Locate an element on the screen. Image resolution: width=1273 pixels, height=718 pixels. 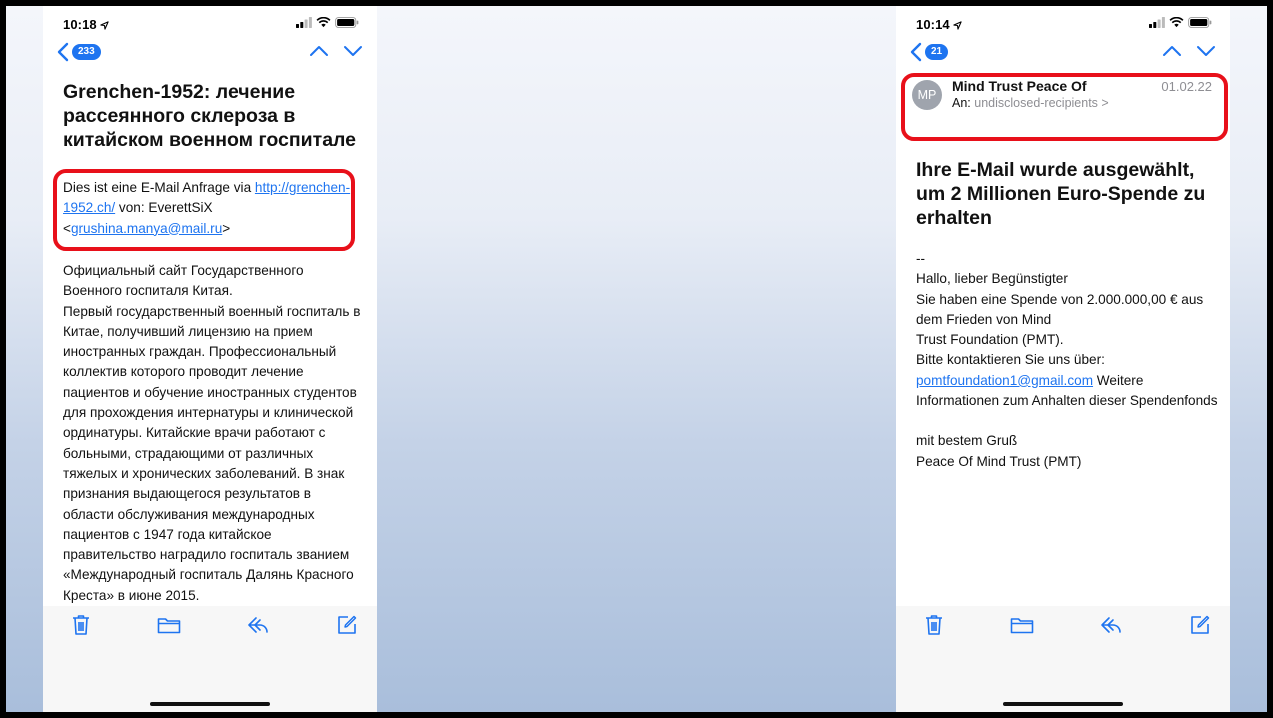
recipient-label: An: is located at coordinates (961, 103).